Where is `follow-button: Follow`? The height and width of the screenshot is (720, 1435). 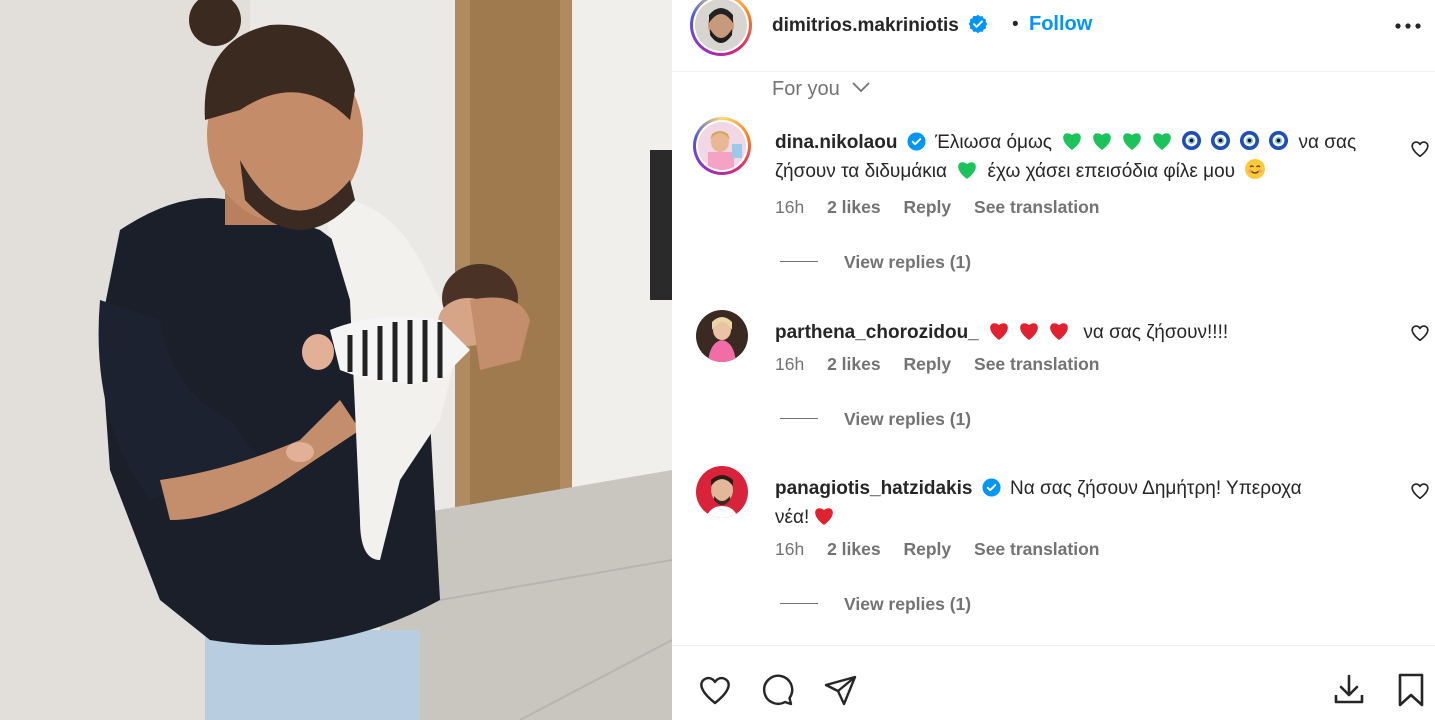
follow-button: Follow is located at coordinates (1060, 24).